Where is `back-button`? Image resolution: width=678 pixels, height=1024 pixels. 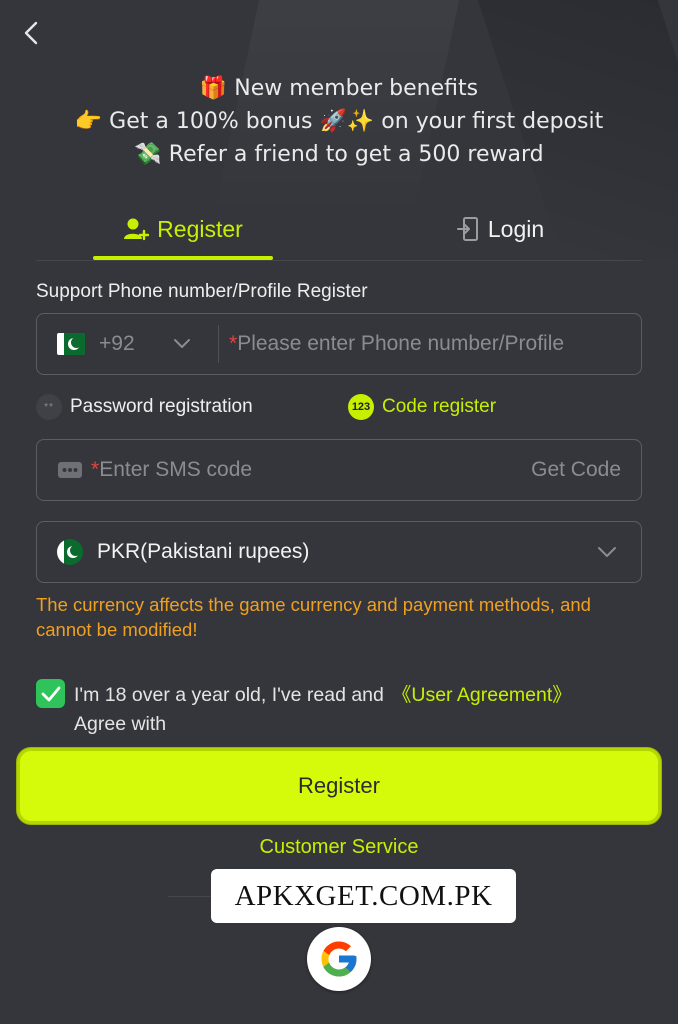 back-button is located at coordinates (31, 33).